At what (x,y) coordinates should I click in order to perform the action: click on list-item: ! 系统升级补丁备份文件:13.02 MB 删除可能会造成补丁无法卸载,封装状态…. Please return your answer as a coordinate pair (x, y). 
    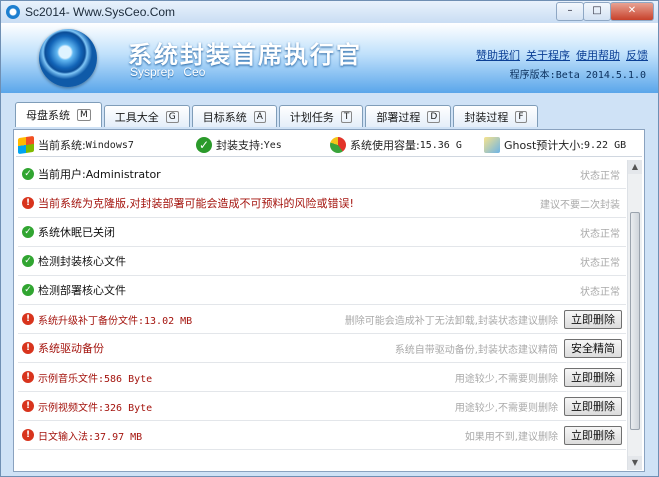
    Looking at the image, I should click on (322, 319).